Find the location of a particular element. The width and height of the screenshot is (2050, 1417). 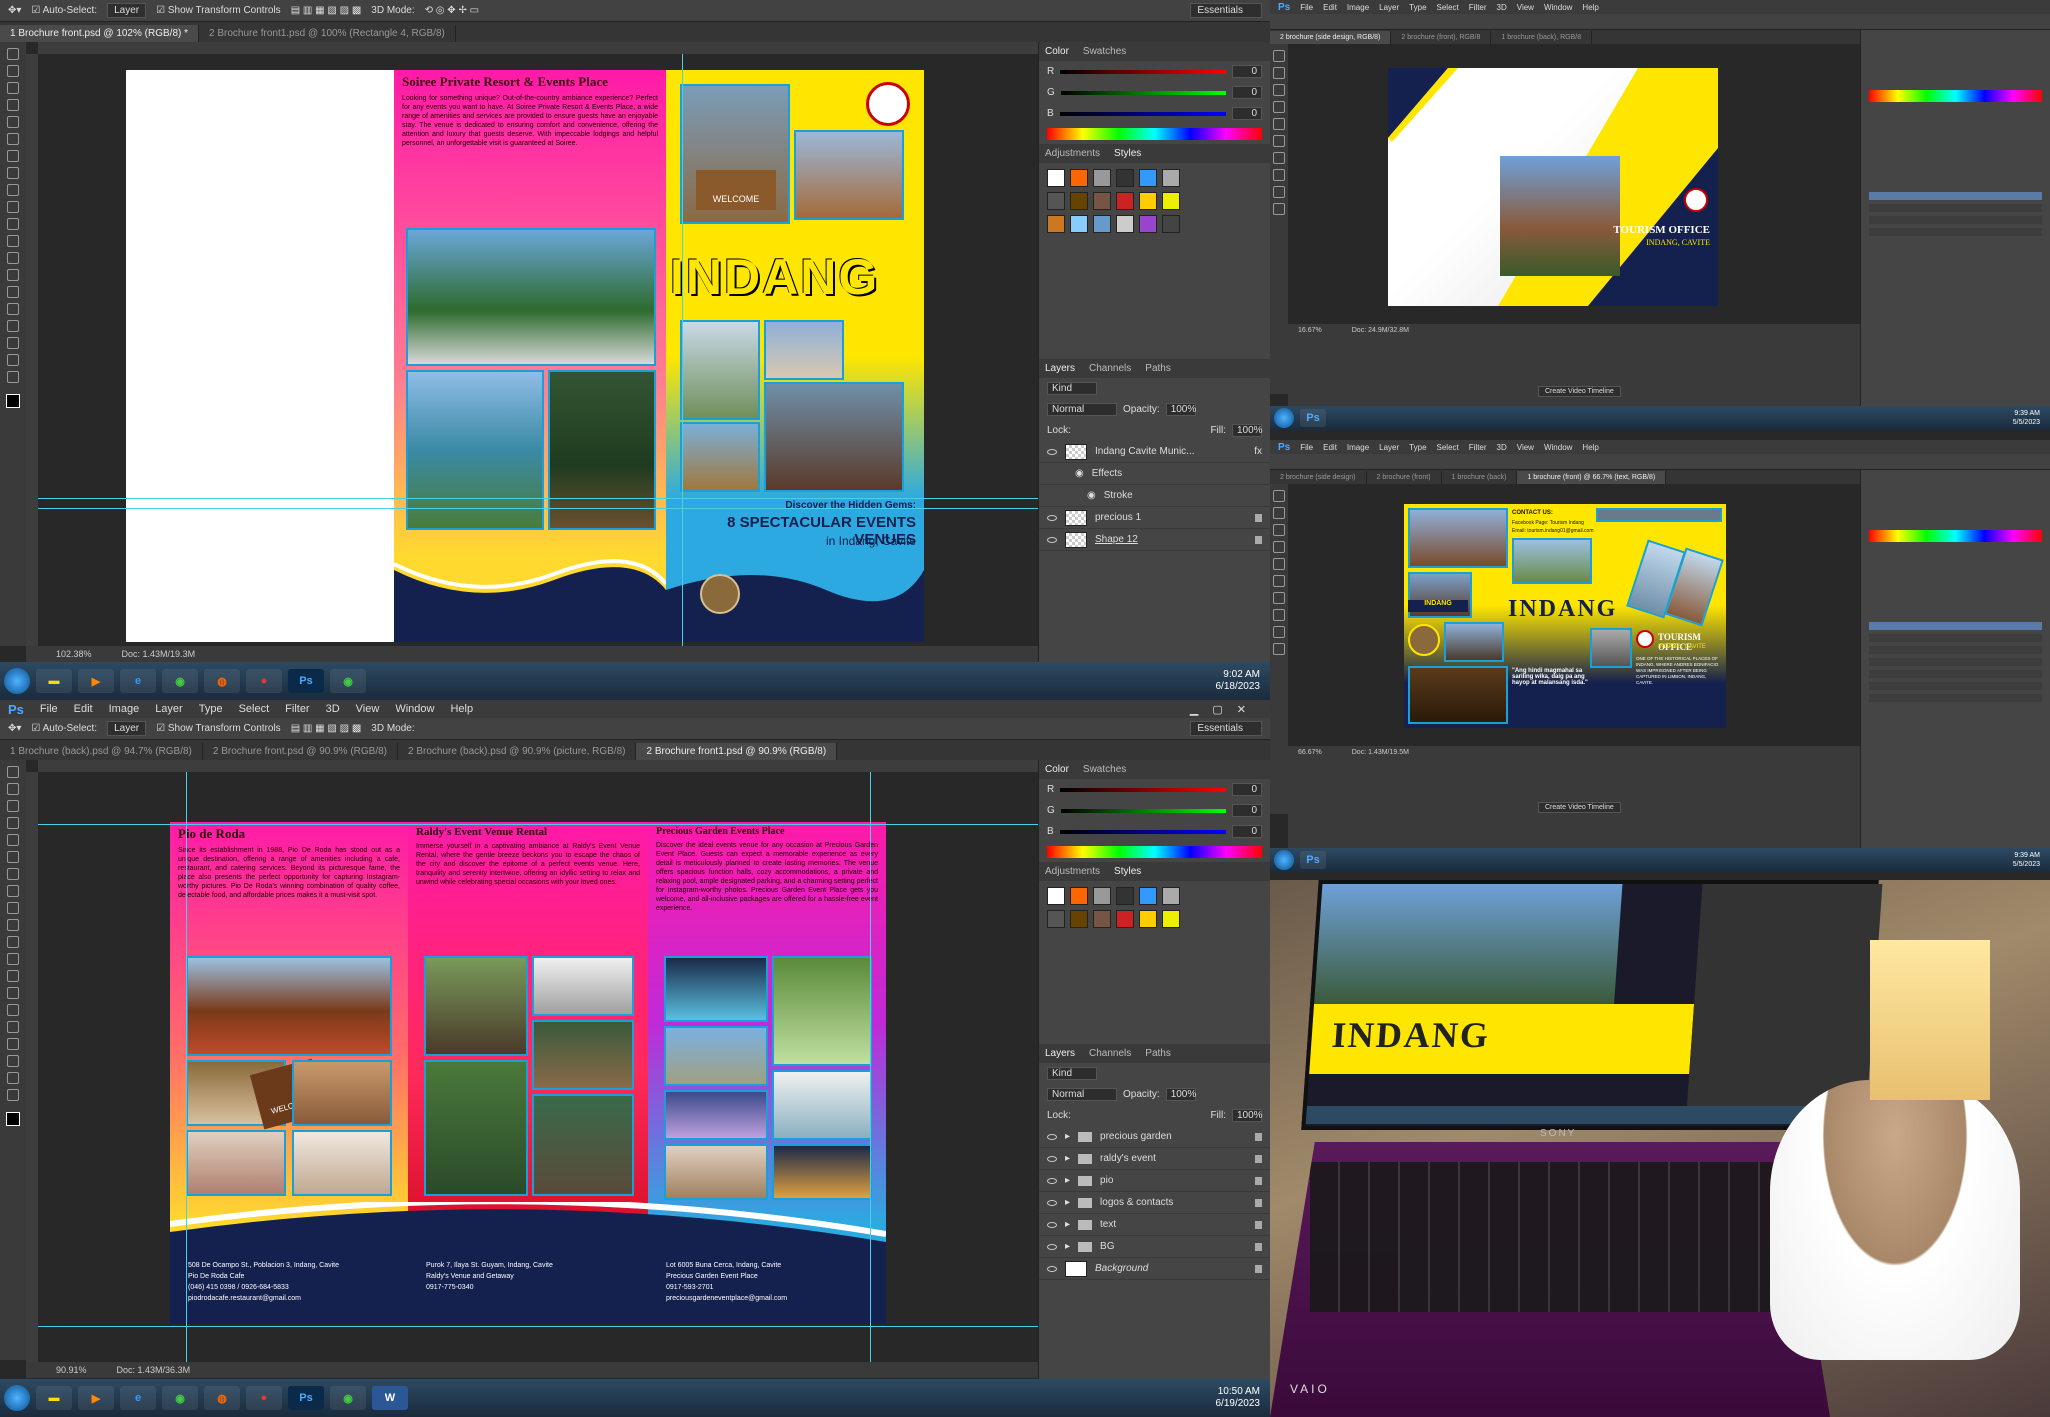

align-icons: ▤ ▥ ▦ ▧ ▨ ▩ is located at coordinates (326, 10).